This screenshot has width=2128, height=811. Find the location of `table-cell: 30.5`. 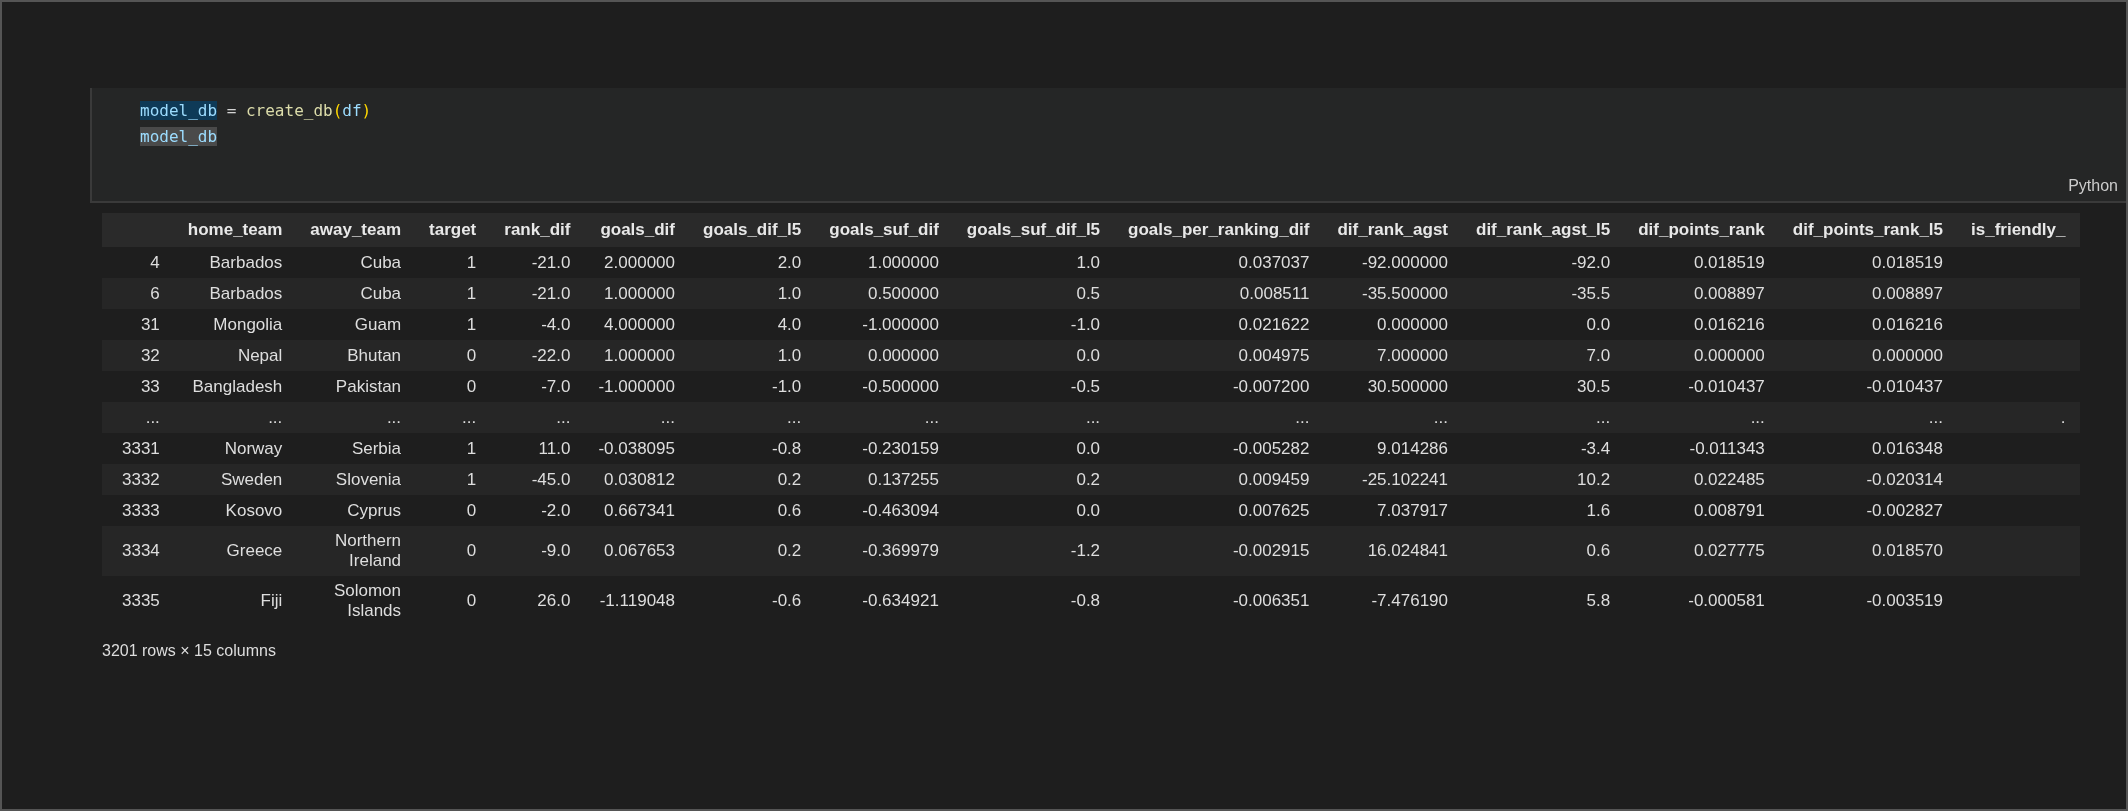

table-cell: 30.5 is located at coordinates (1543, 386).